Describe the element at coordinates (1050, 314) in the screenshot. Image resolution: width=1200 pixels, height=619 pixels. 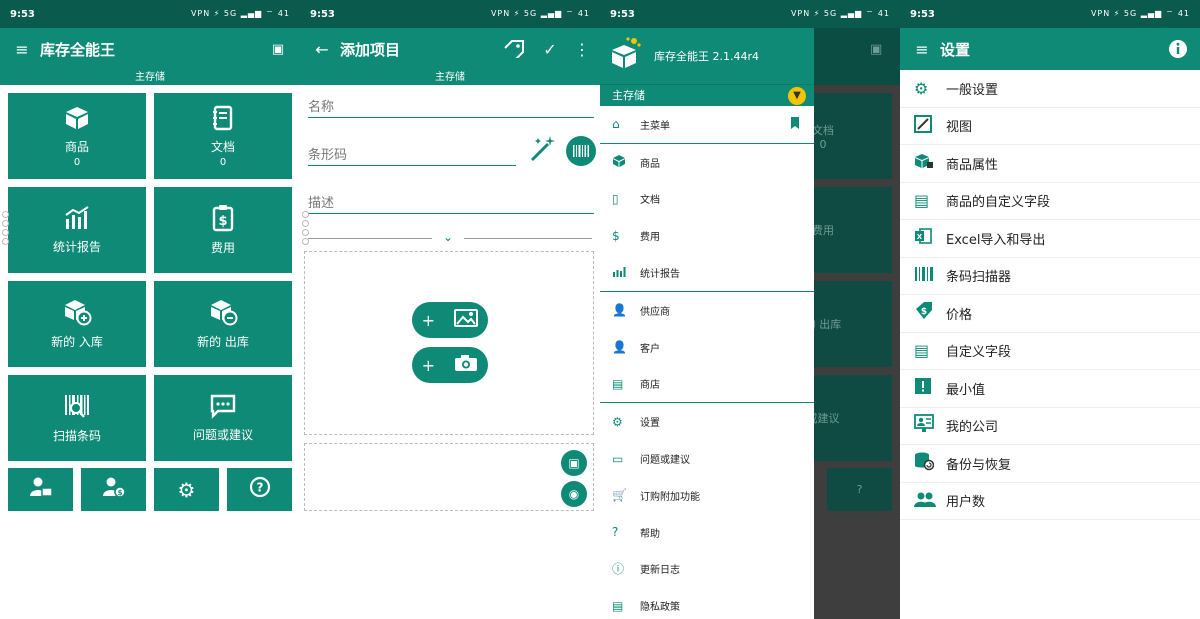
I see `settings-item-price: $ 价格` at that location.